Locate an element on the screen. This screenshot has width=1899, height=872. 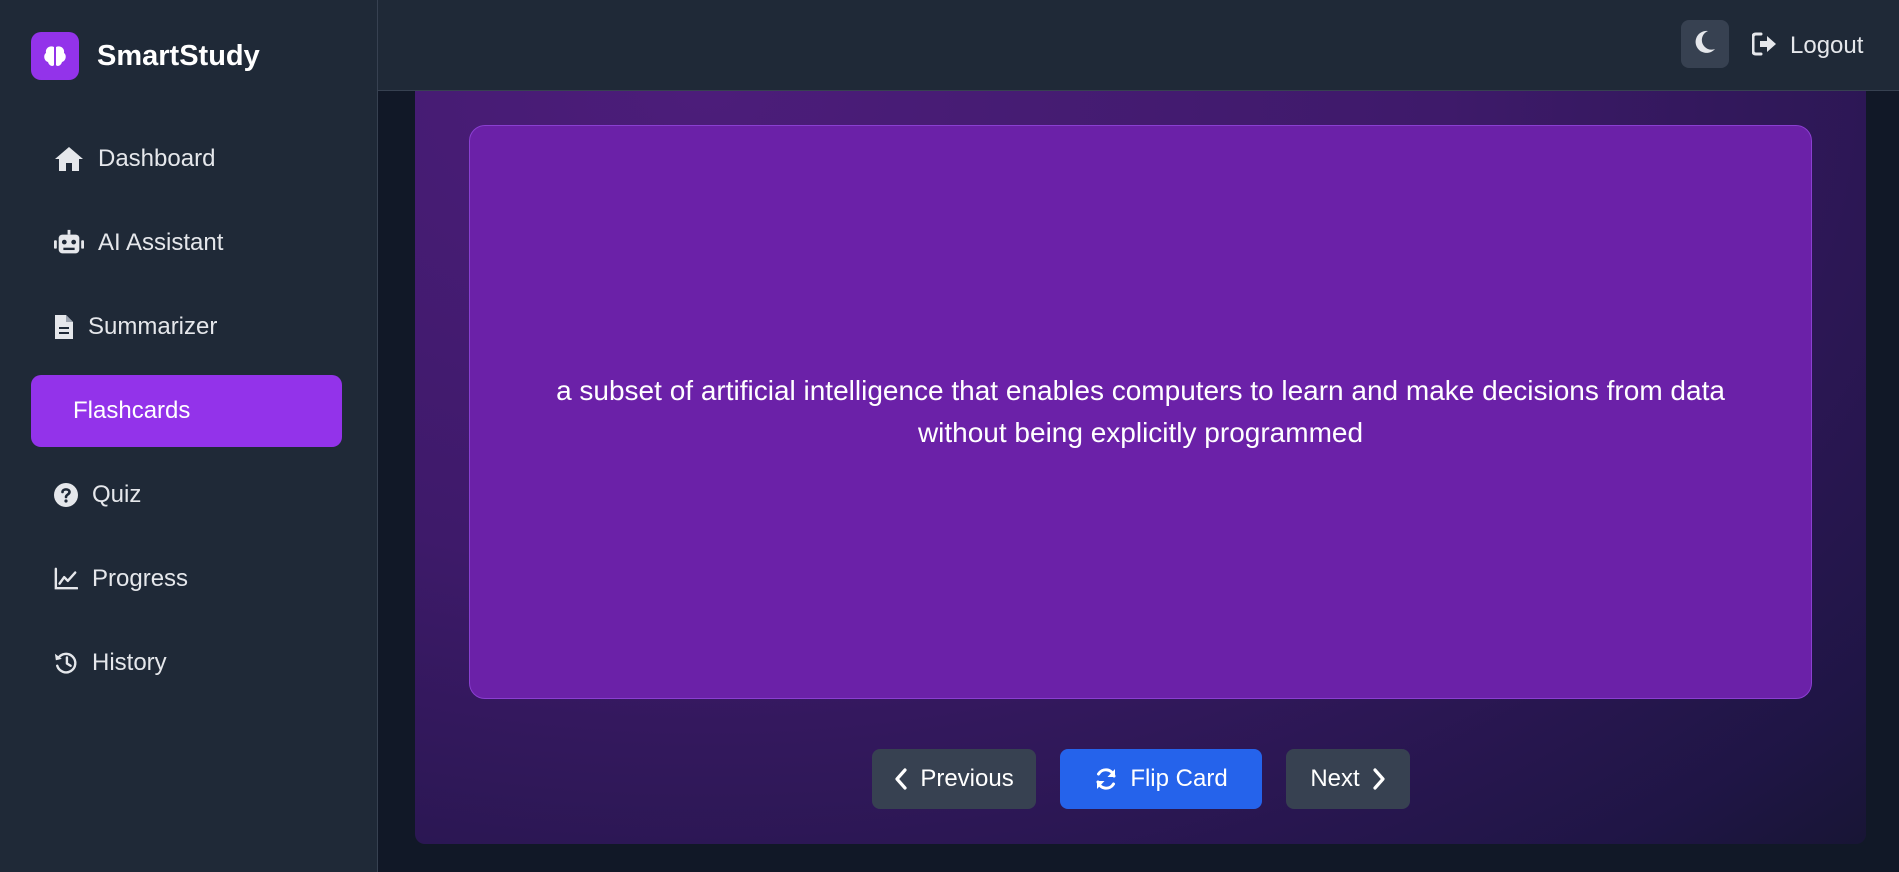
flip-card-button: Flip Card is located at coordinates (1161, 779).